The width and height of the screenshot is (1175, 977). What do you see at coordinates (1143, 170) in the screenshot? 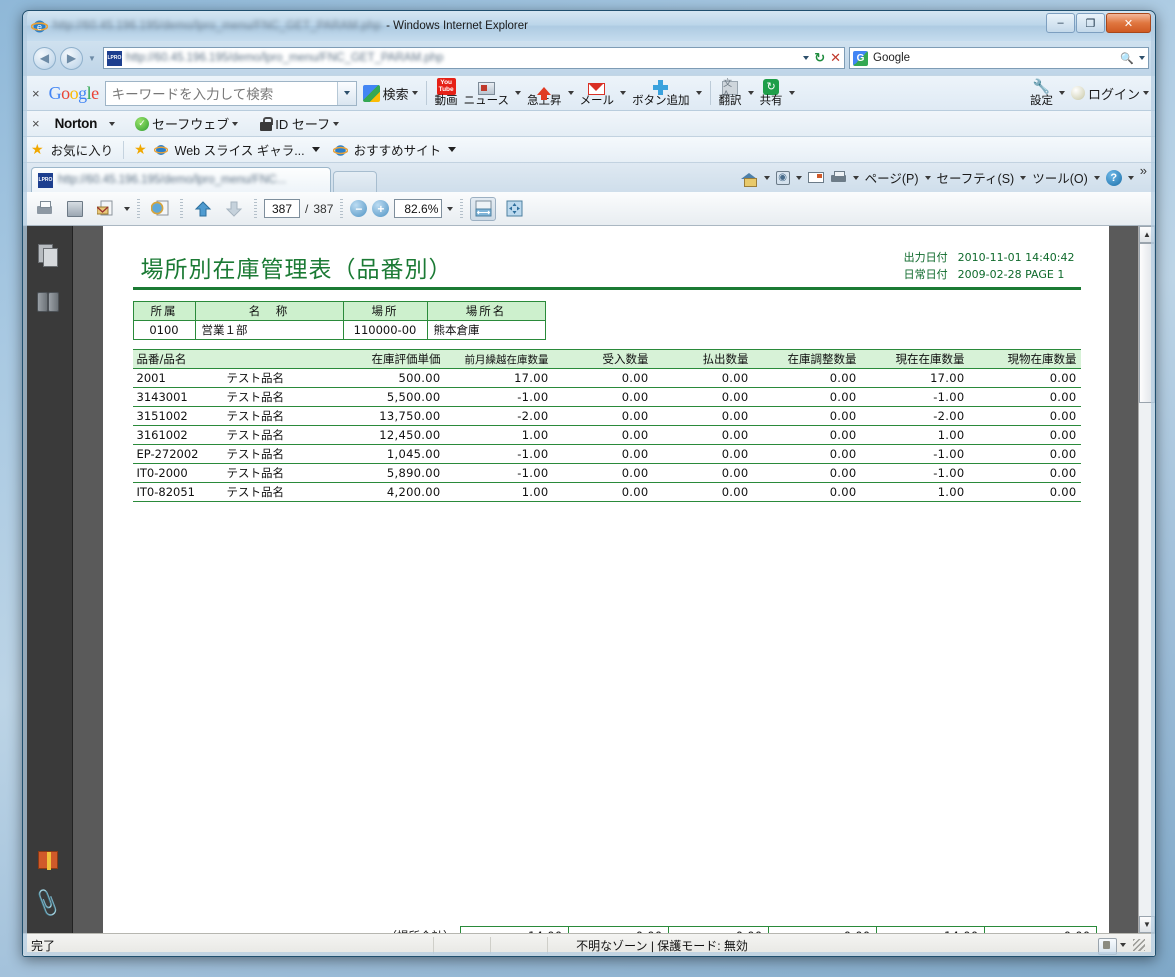
I see `command-bar-overflow: »` at bounding box center [1143, 170].